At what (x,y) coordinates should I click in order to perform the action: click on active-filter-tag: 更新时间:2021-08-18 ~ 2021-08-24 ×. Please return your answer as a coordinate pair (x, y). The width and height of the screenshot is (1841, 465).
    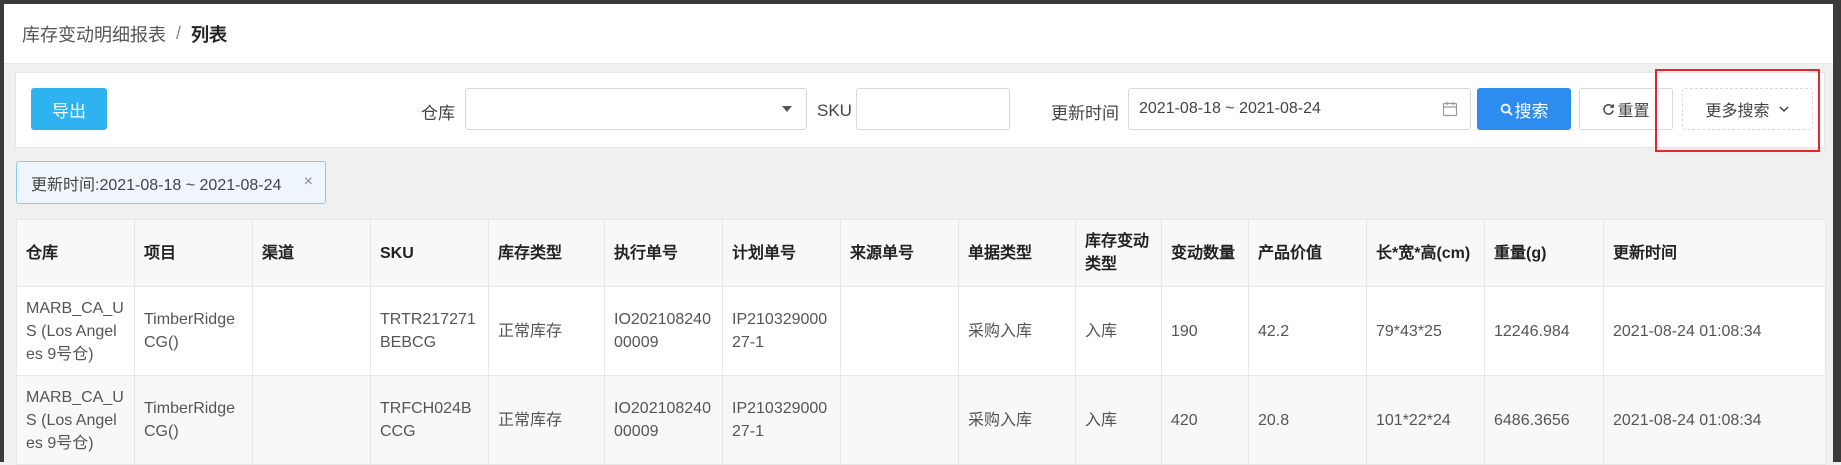
    Looking at the image, I should click on (171, 182).